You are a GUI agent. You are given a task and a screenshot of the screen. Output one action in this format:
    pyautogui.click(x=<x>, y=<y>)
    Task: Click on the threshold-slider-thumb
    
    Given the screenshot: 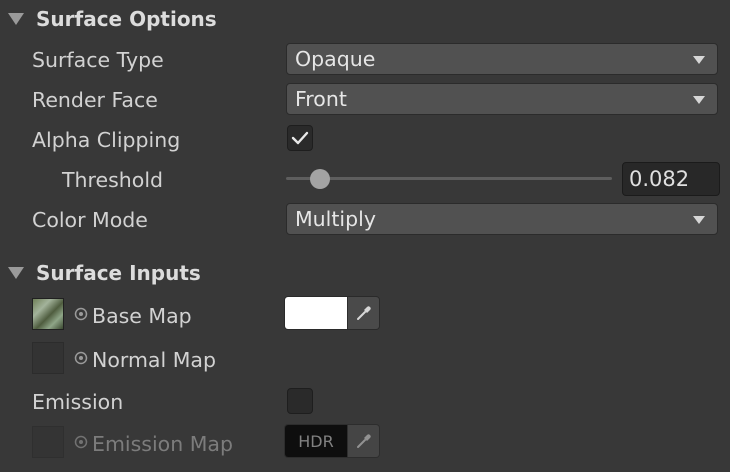 What is the action you would take?
    pyautogui.click(x=320, y=179)
    